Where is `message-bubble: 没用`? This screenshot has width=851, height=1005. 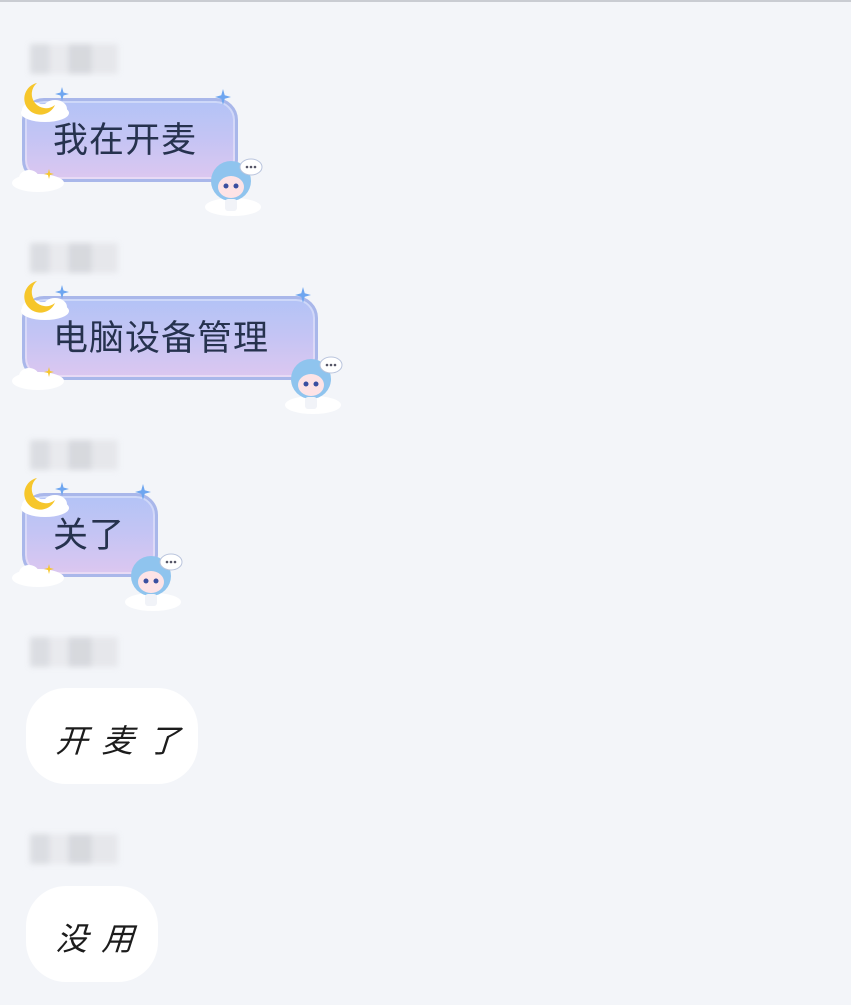
message-bubble: 没用 is located at coordinates (92, 934).